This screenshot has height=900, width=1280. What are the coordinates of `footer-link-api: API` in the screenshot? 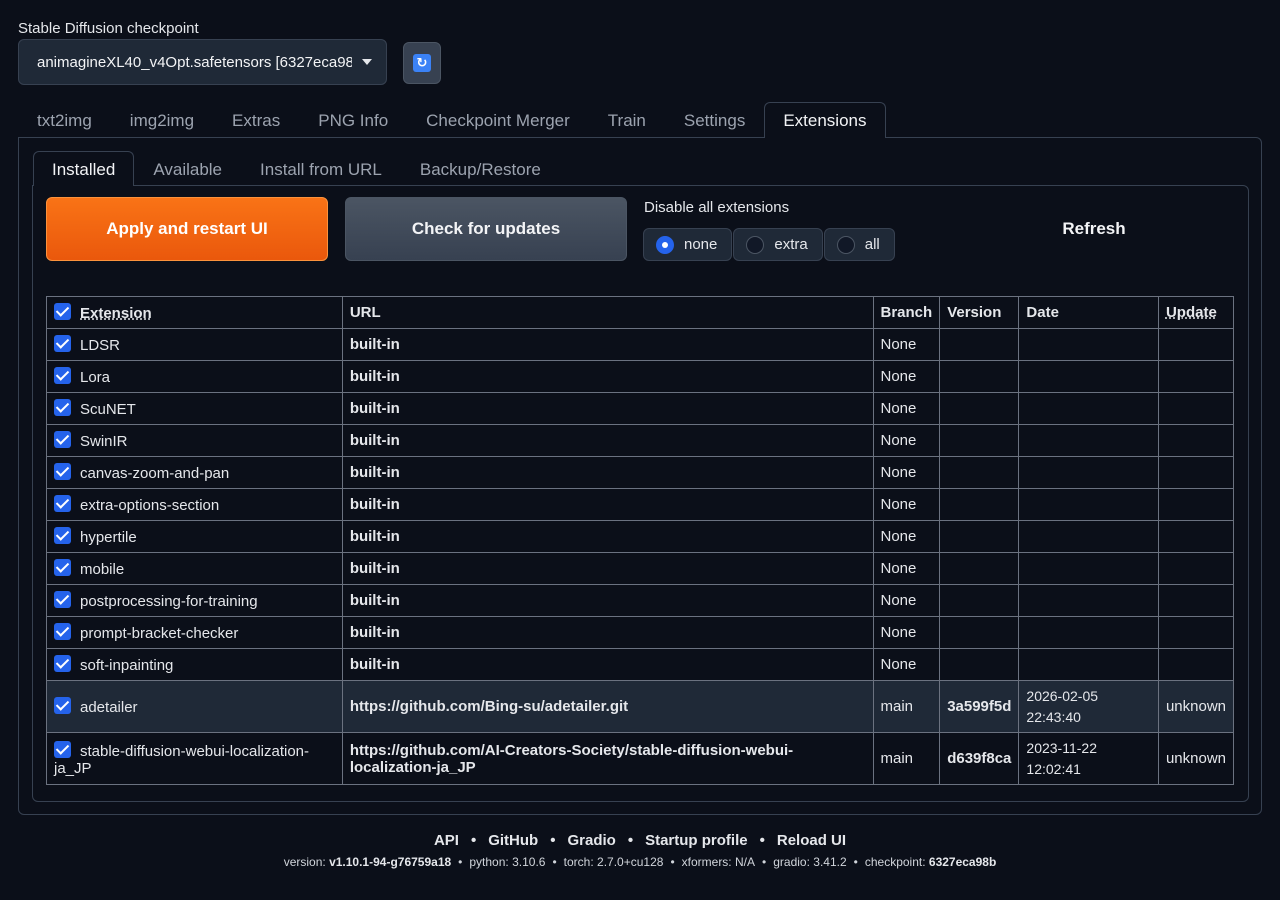 It's located at (446, 840).